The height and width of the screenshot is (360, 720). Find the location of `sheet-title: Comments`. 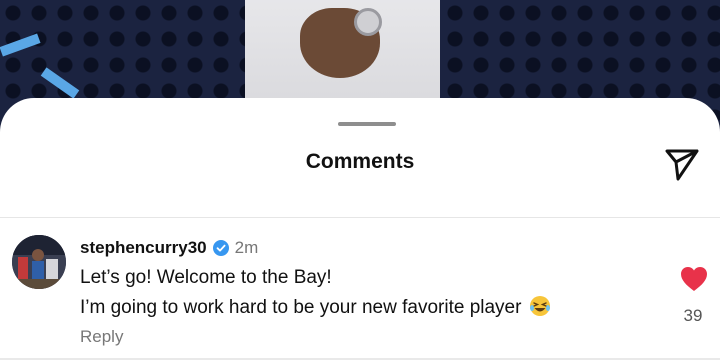

sheet-title: Comments is located at coordinates (360, 161).